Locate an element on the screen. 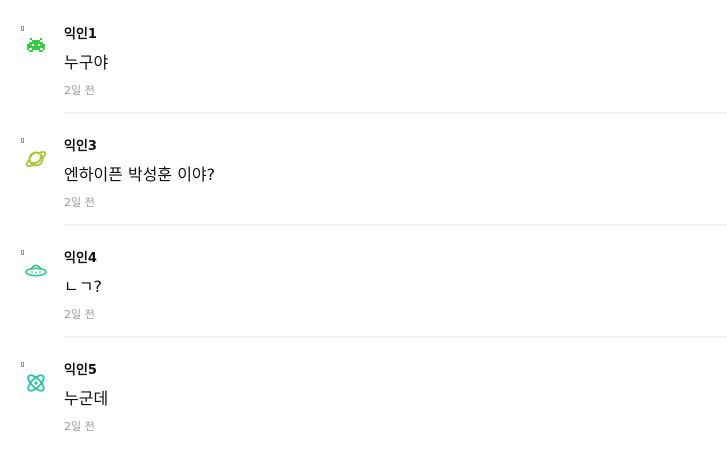  comment-author: 익인3 is located at coordinates (80, 147).